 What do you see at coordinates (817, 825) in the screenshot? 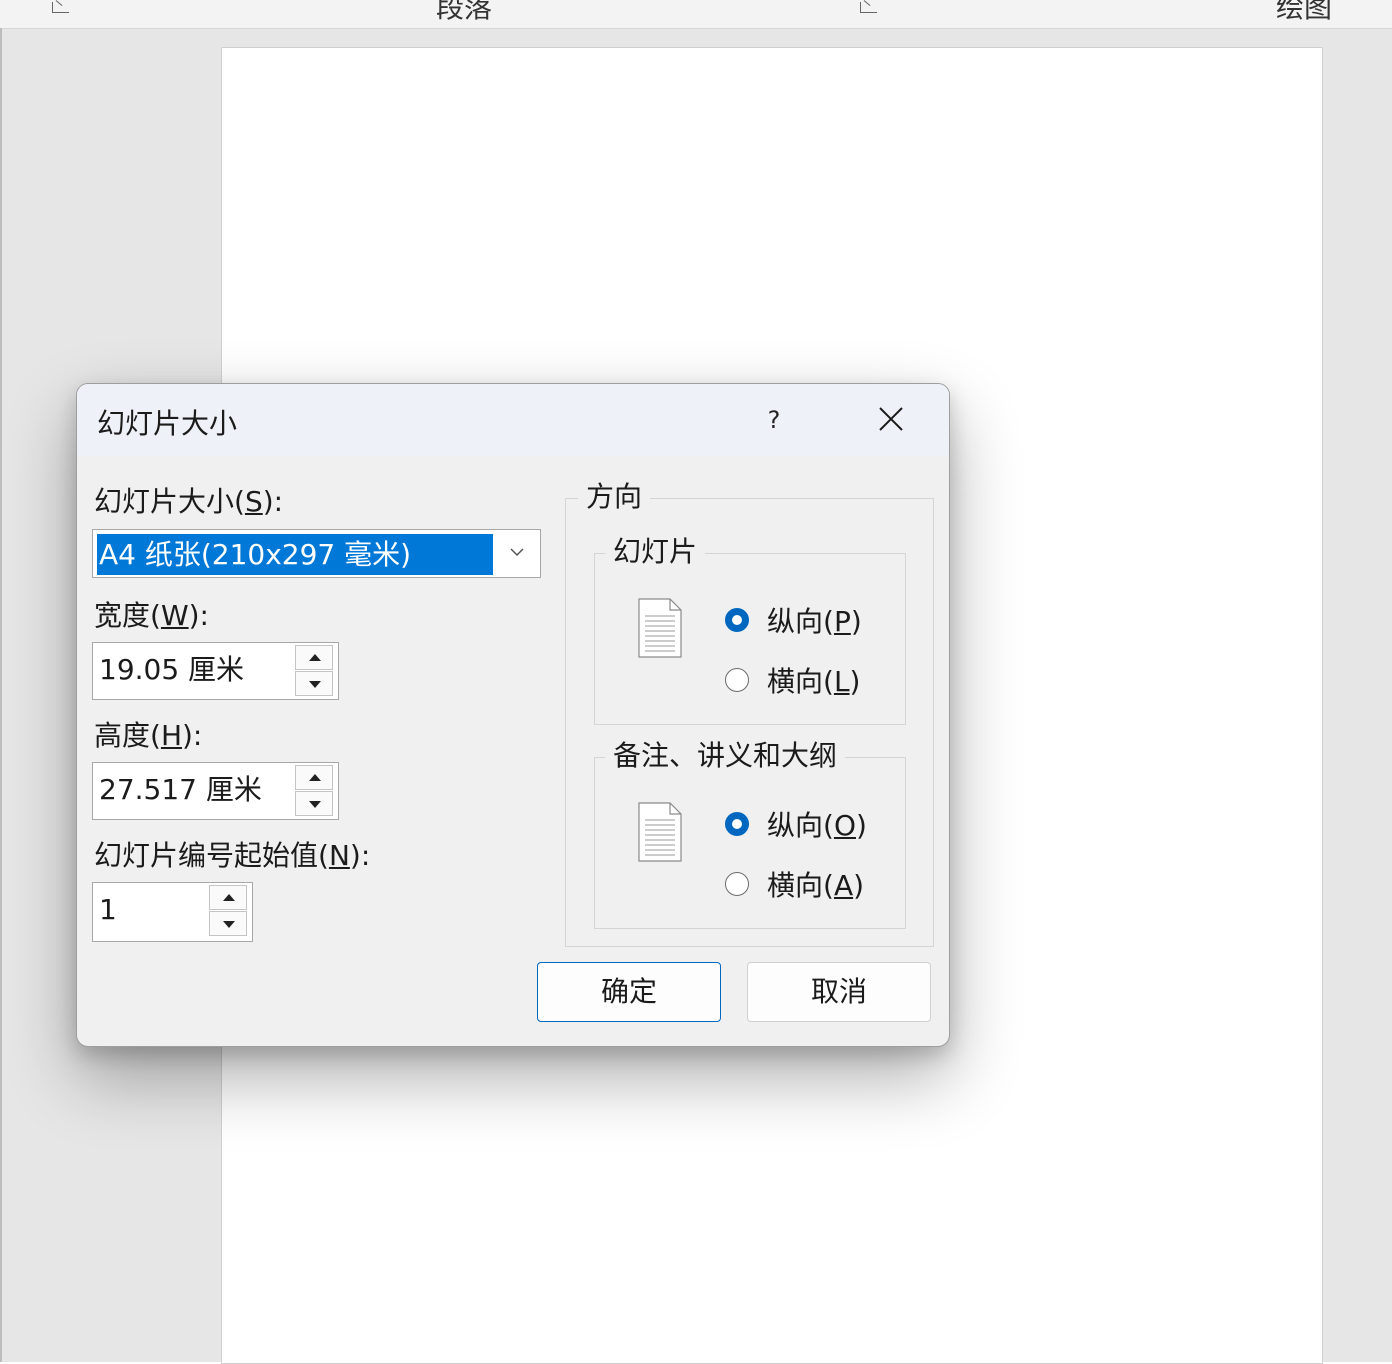
I see `notes-portrait-label: 纵向(O)` at bounding box center [817, 825].